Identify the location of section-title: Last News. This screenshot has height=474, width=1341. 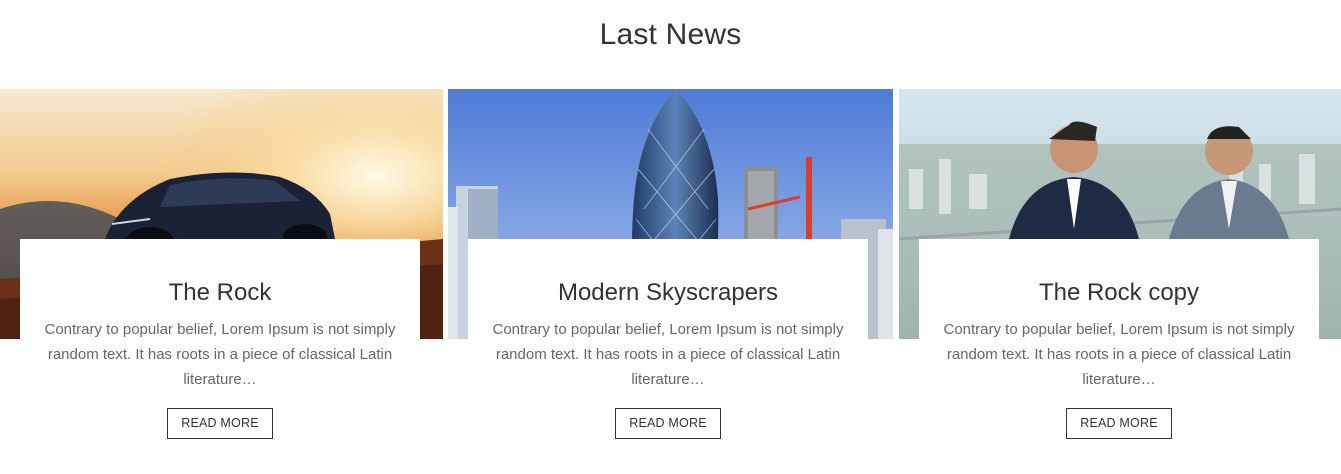
(670, 34).